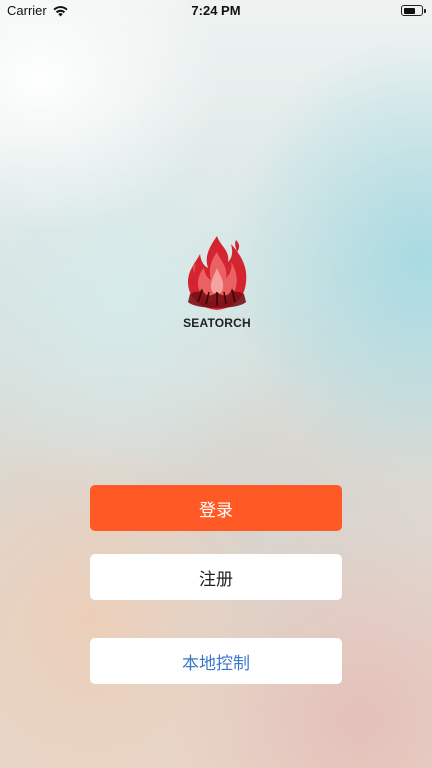 The height and width of the screenshot is (768, 432). I want to click on status-bar: Carrier 7:24 PM, so click(216, 11).